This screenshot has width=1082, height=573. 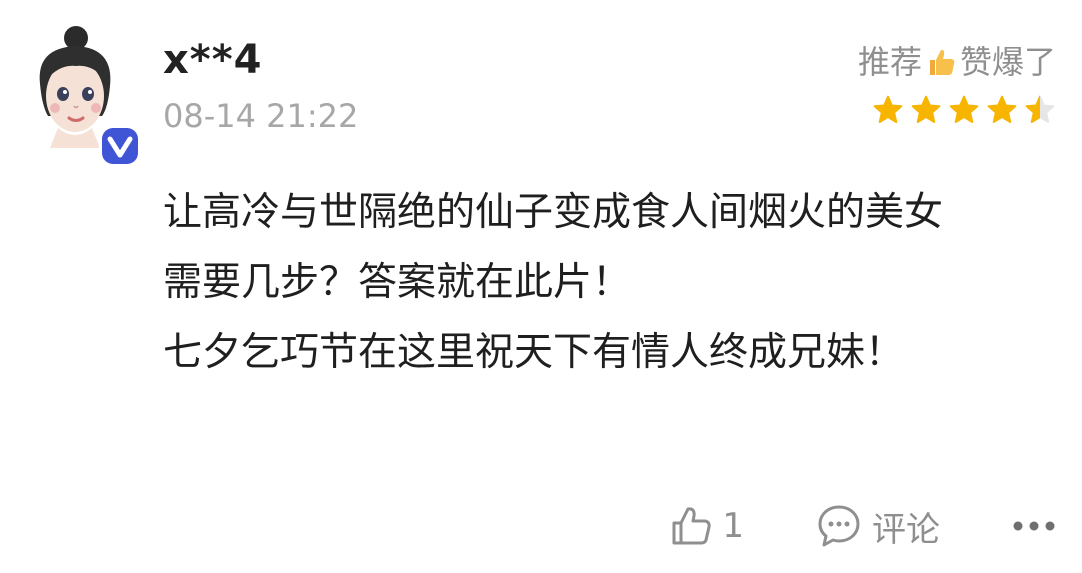 I want to click on recommend-prefix: 推荐, so click(x=889, y=62).